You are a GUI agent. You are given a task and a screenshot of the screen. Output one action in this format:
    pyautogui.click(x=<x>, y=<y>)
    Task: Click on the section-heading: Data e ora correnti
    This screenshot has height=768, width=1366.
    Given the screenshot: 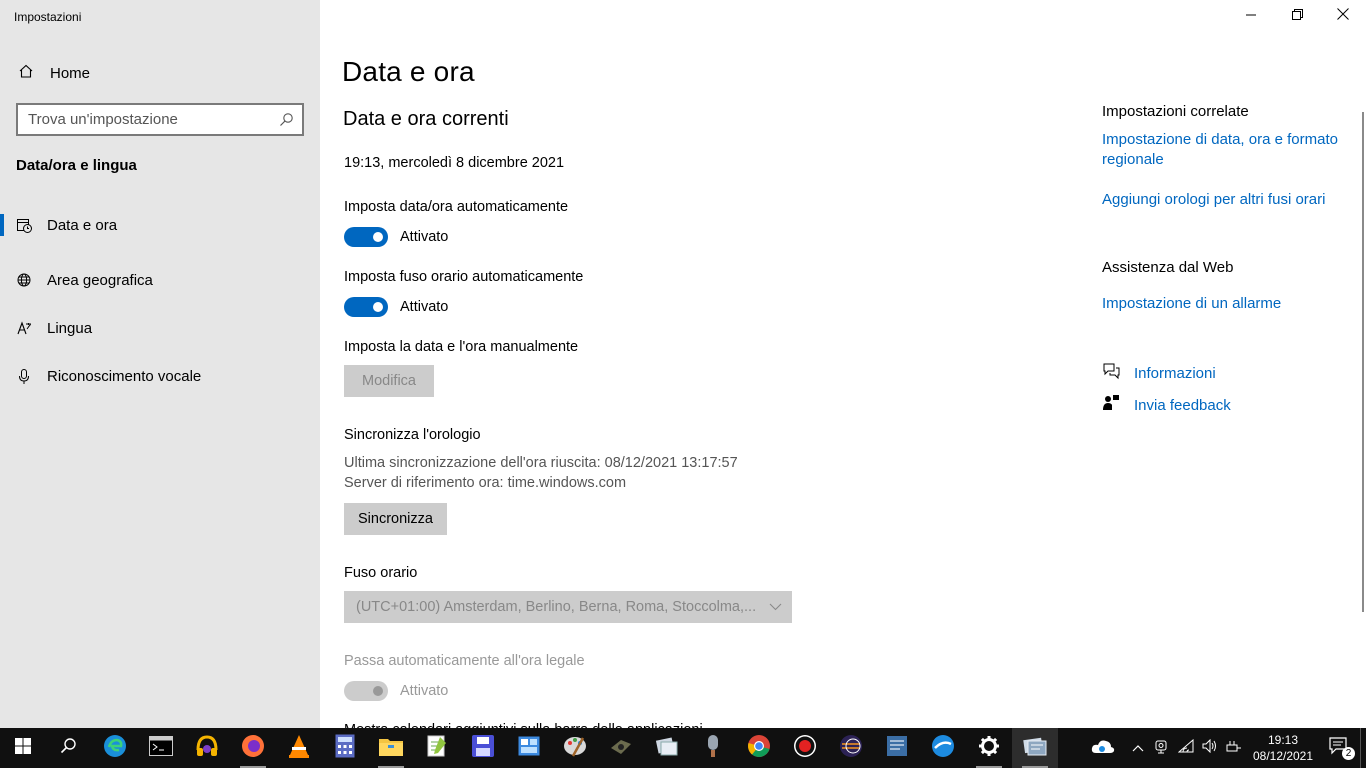 What is the action you would take?
    pyautogui.click(x=426, y=119)
    